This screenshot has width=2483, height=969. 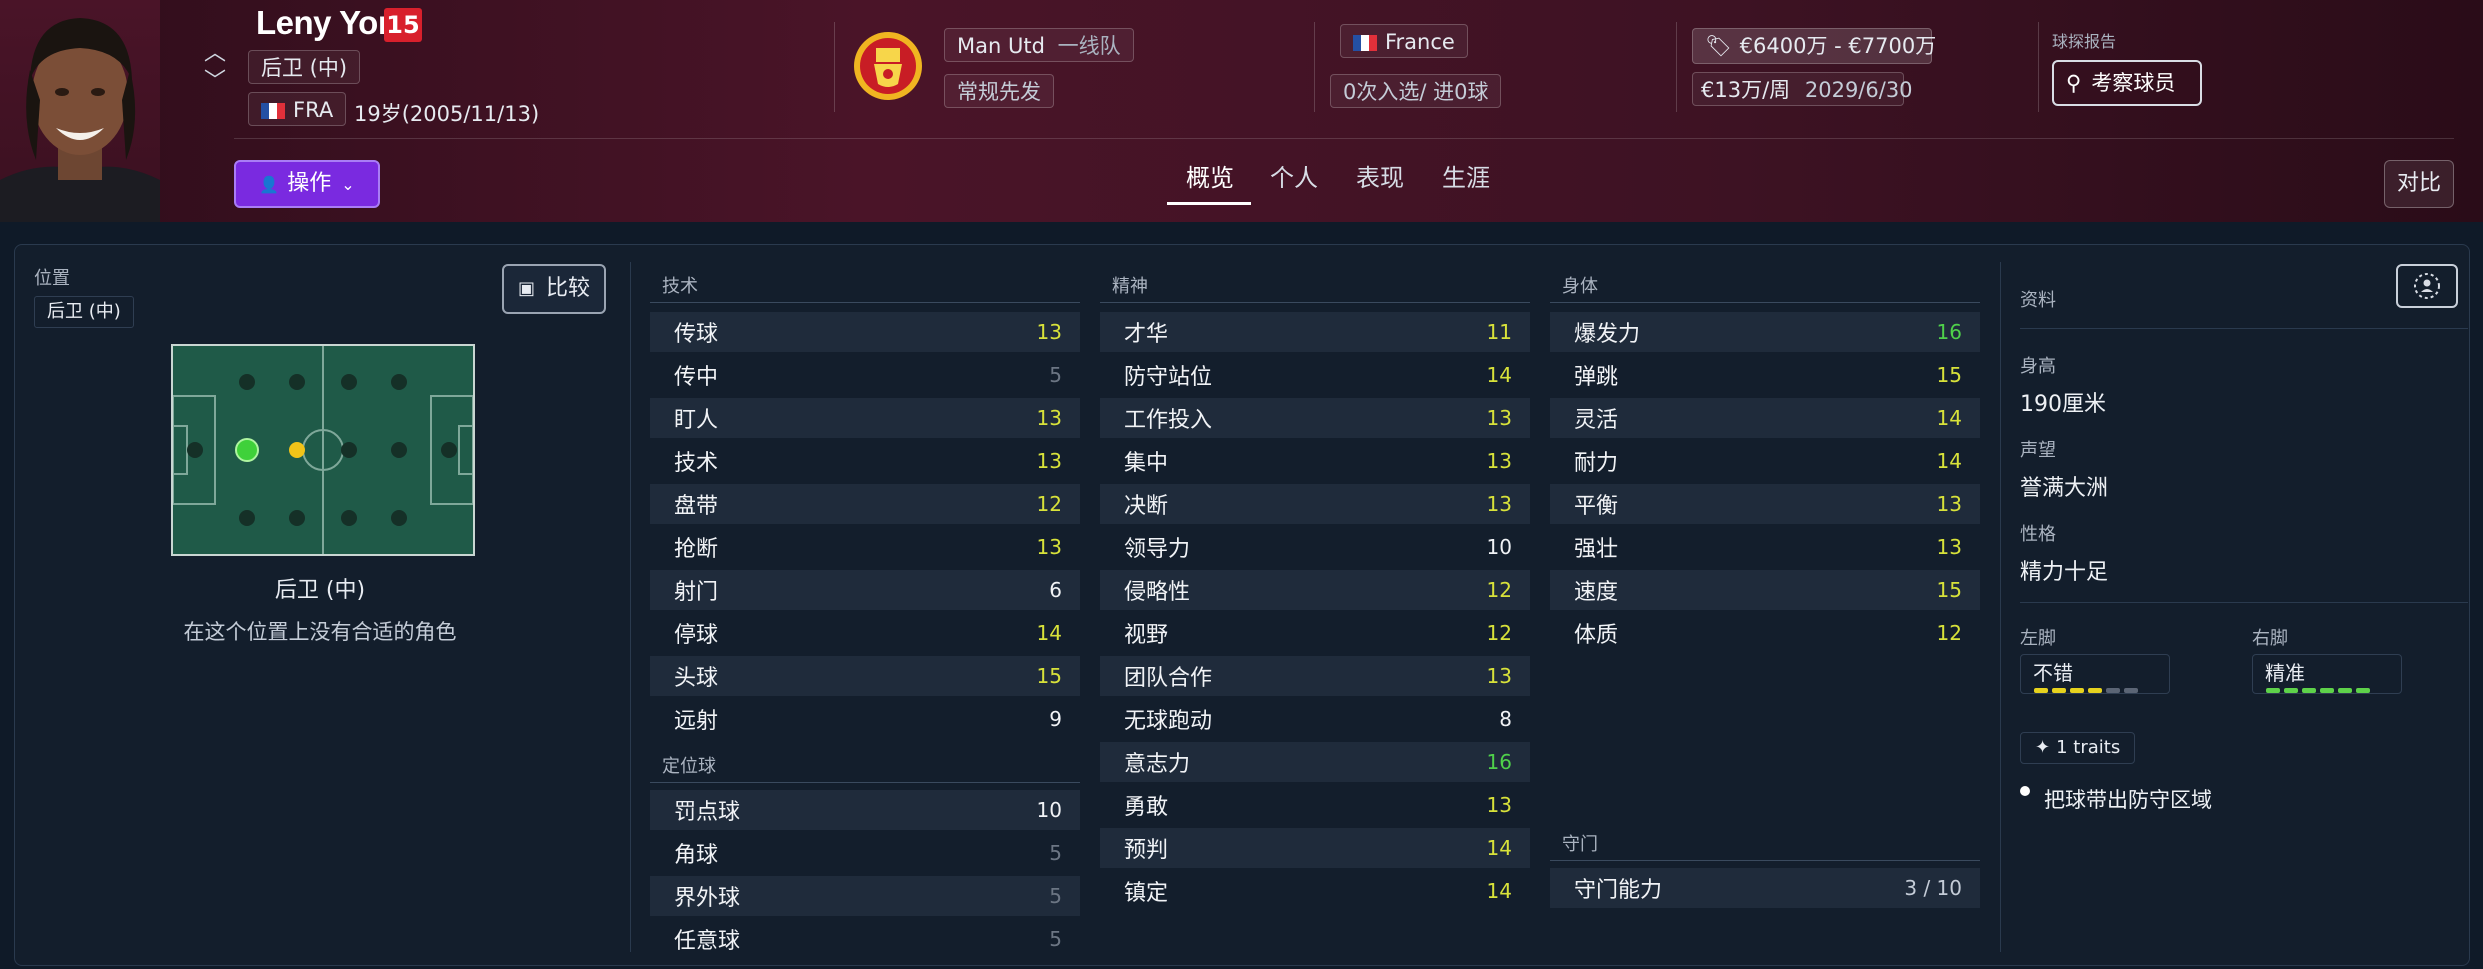 What do you see at coordinates (865, 461) in the screenshot?
I see `attribute-row: 技术 13` at bounding box center [865, 461].